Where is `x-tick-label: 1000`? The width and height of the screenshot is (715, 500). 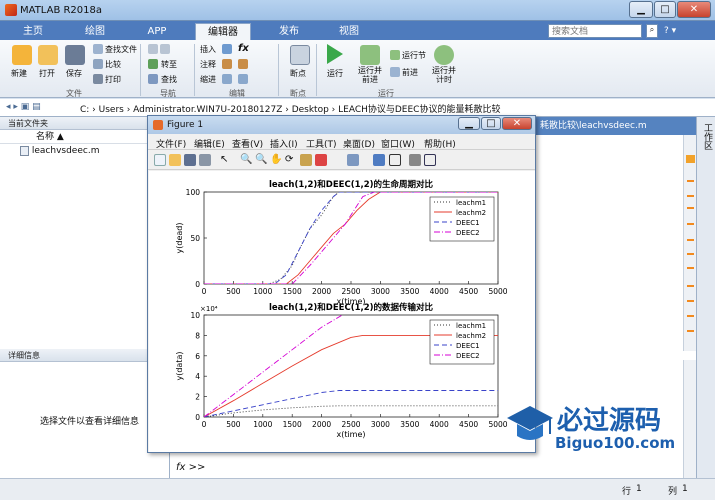
x-tick-label: 1000 is located at coordinates (262, 424).